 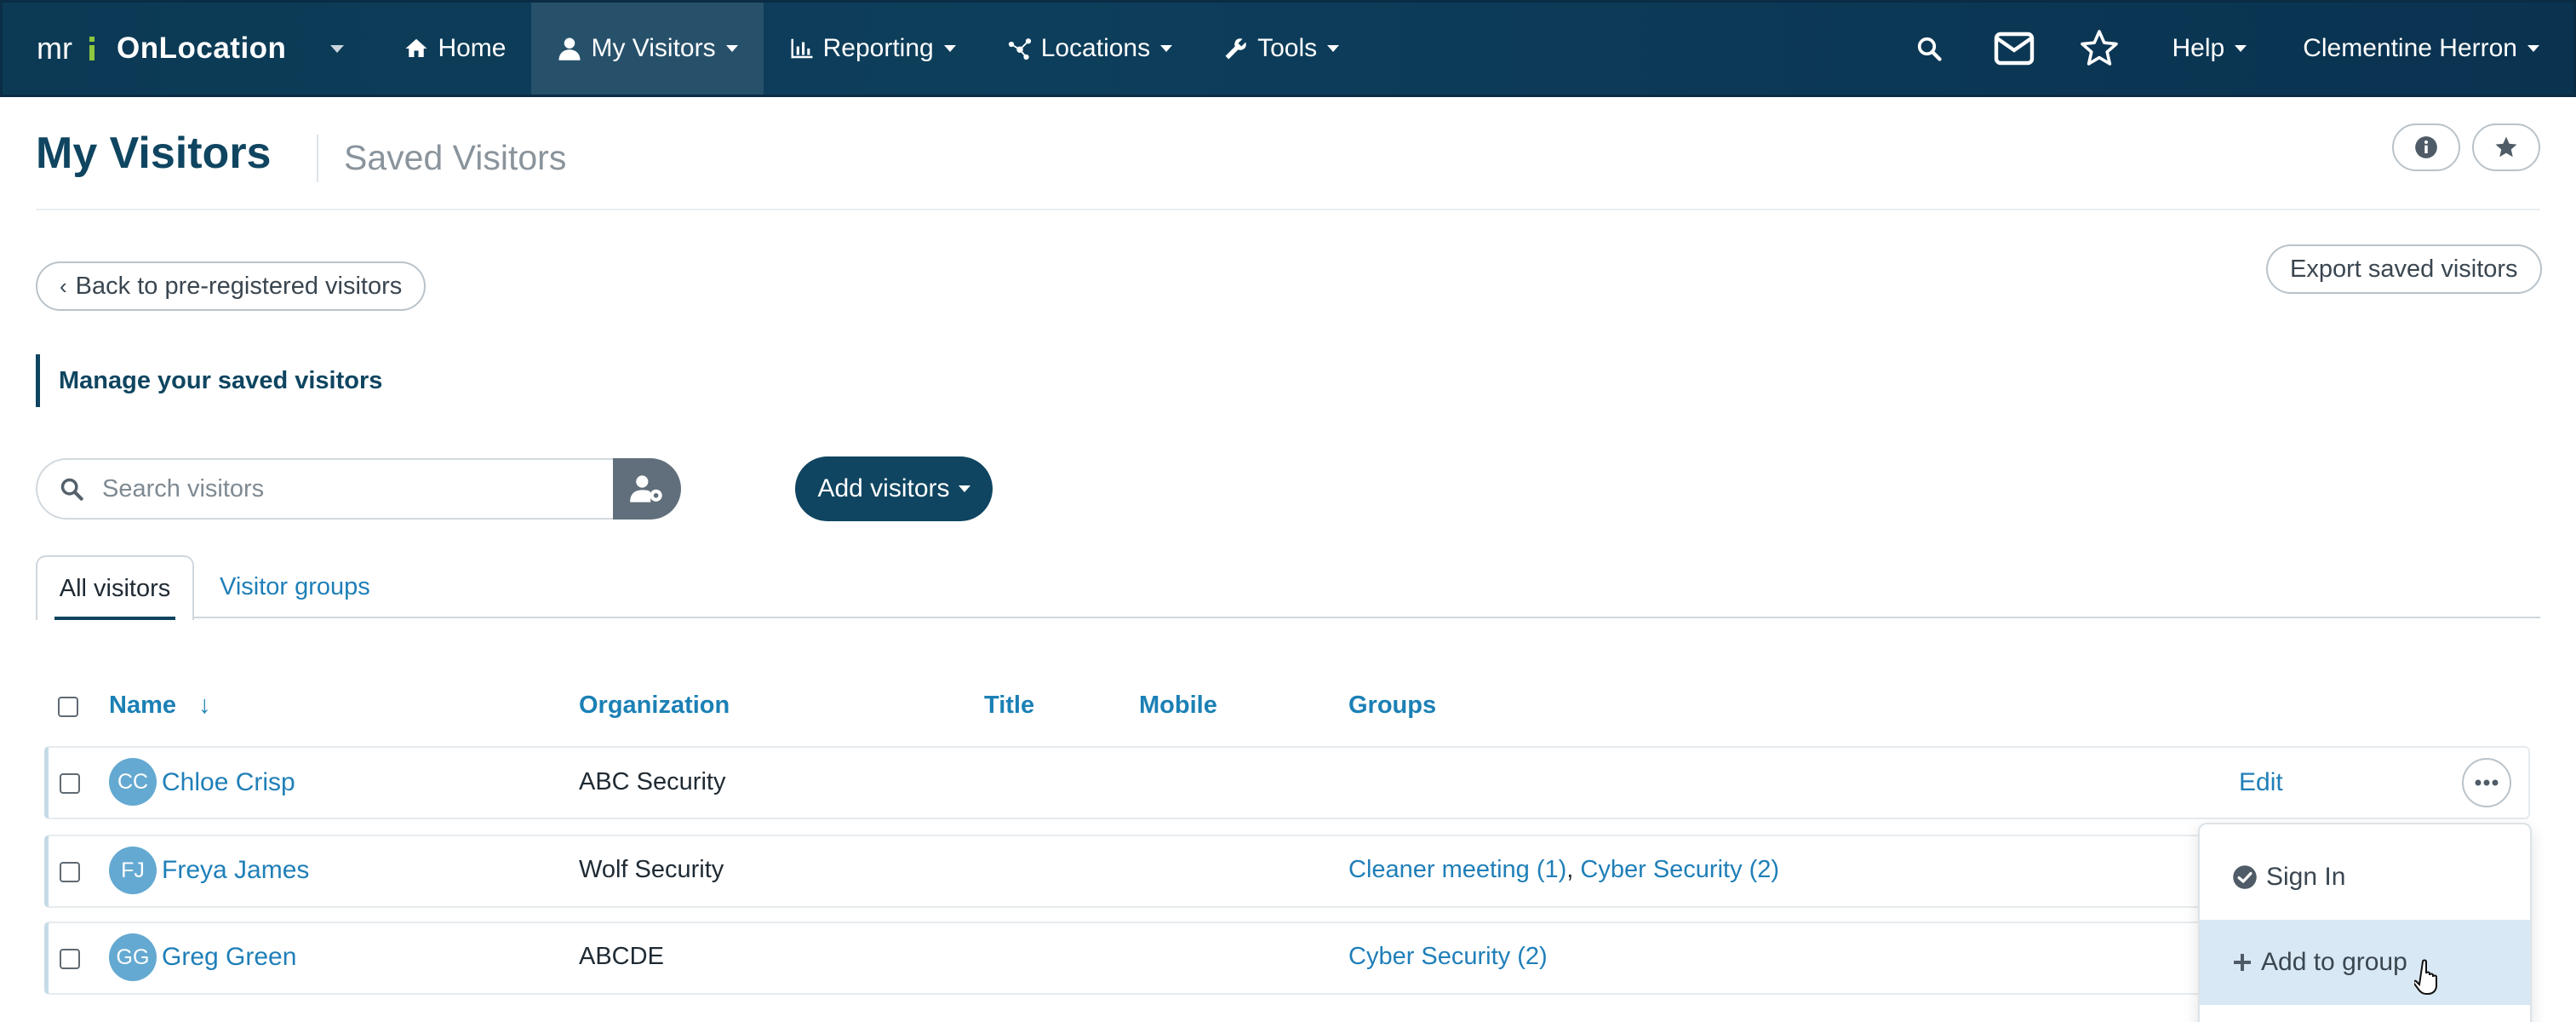 What do you see at coordinates (229, 957) in the screenshot?
I see `visitor-name-link: Greg Green` at bounding box center [229, 957].